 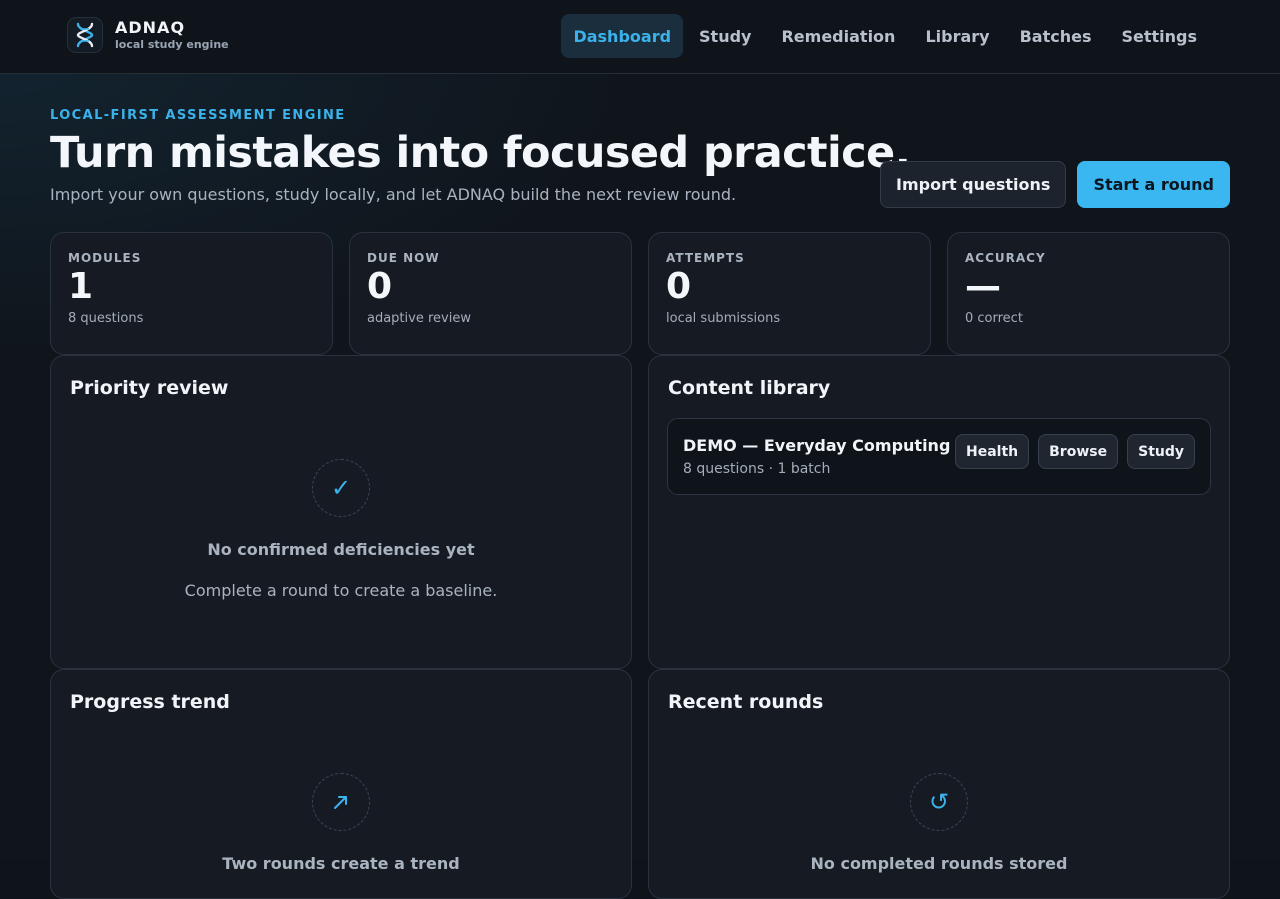 I want to click on nav-batches: Batches, so click(x=1056, y=36).